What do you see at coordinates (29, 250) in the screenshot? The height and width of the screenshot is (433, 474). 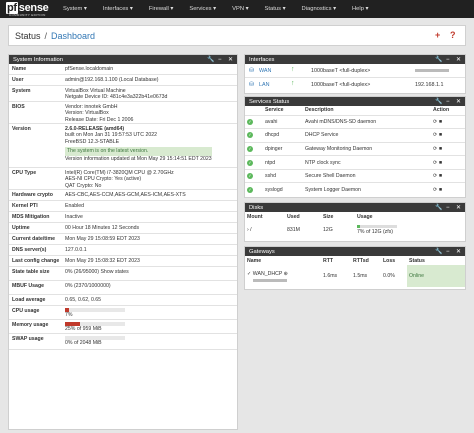 I see `sysinfo-key: DNS server(s)` at bounding box center [29, 250].